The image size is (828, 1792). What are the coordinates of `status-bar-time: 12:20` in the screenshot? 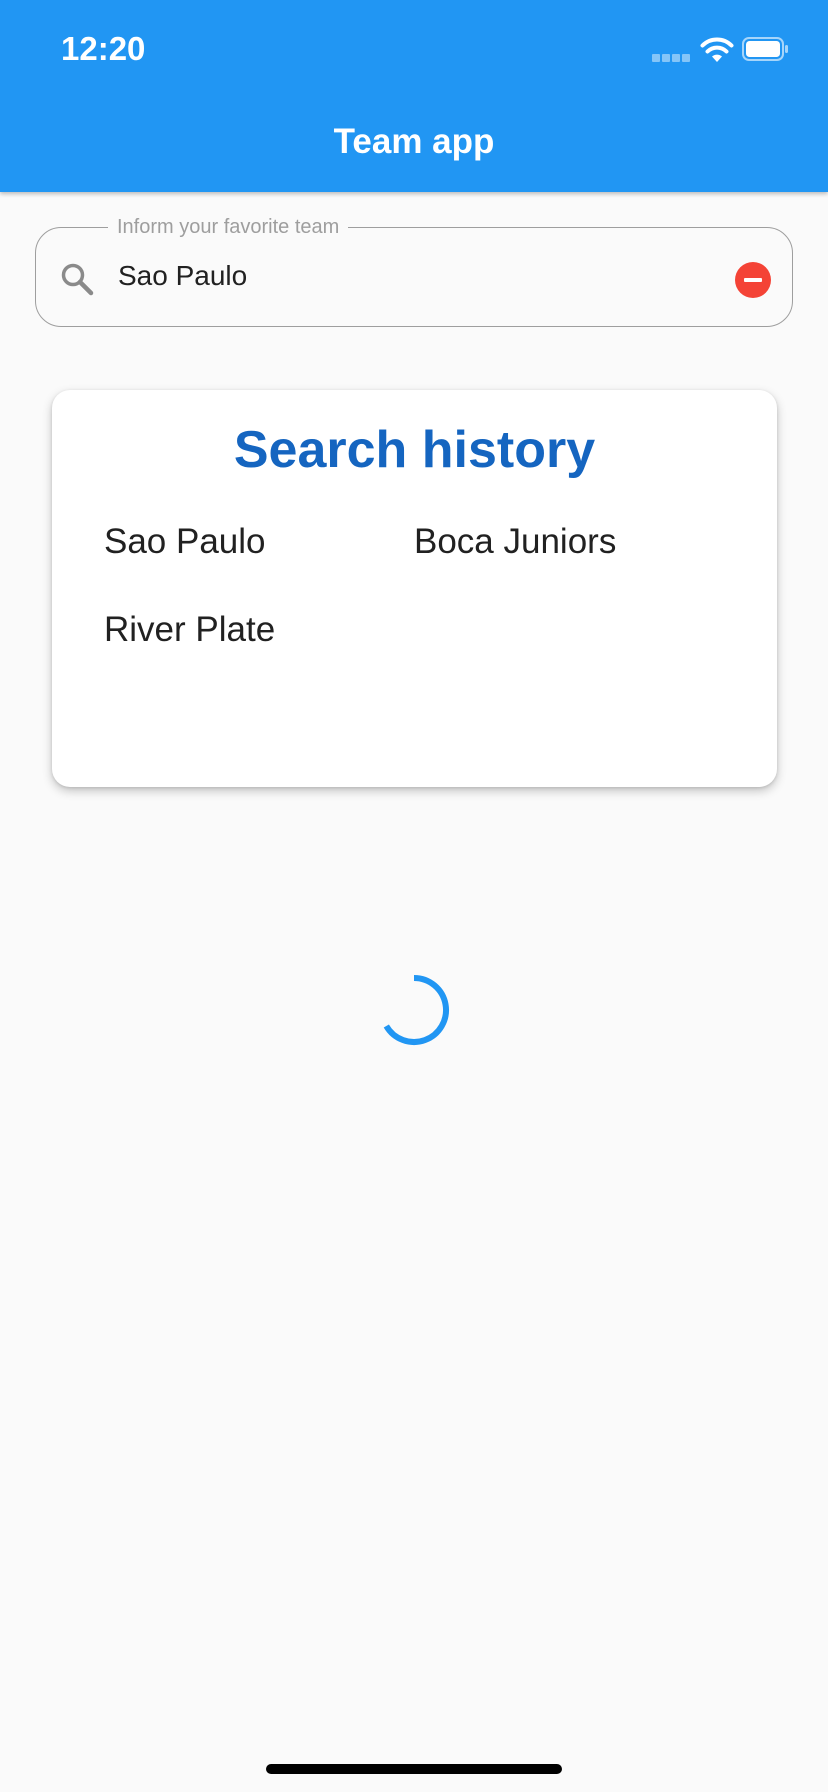 It's located at (103, 48).